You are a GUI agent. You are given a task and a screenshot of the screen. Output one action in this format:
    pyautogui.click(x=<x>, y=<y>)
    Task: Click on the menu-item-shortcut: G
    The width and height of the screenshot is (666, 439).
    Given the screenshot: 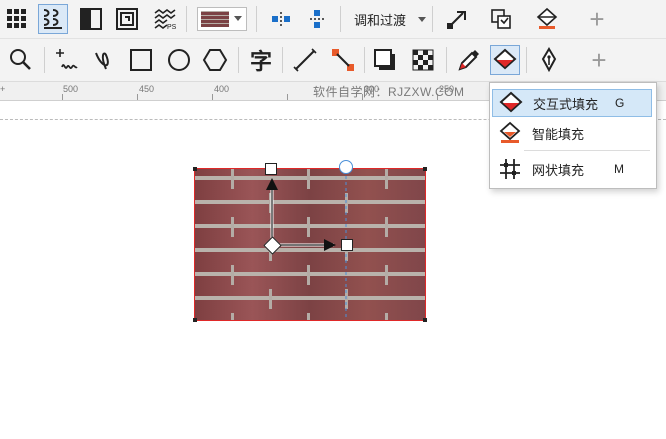 What is the action you would take?
    pyautogui.click(x=620, y=103)
    